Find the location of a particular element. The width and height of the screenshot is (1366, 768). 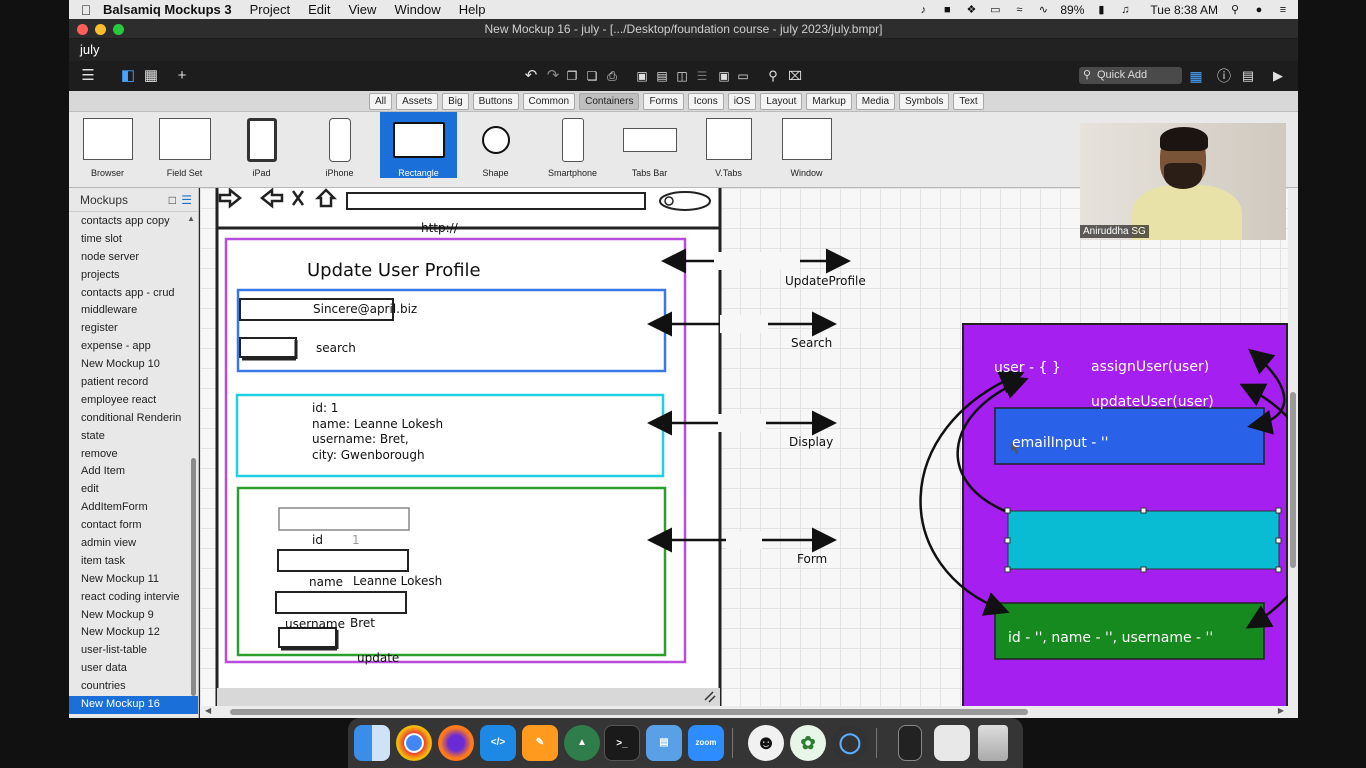

mockup-item: conditional Renderin is located at coordinates (133, 419).